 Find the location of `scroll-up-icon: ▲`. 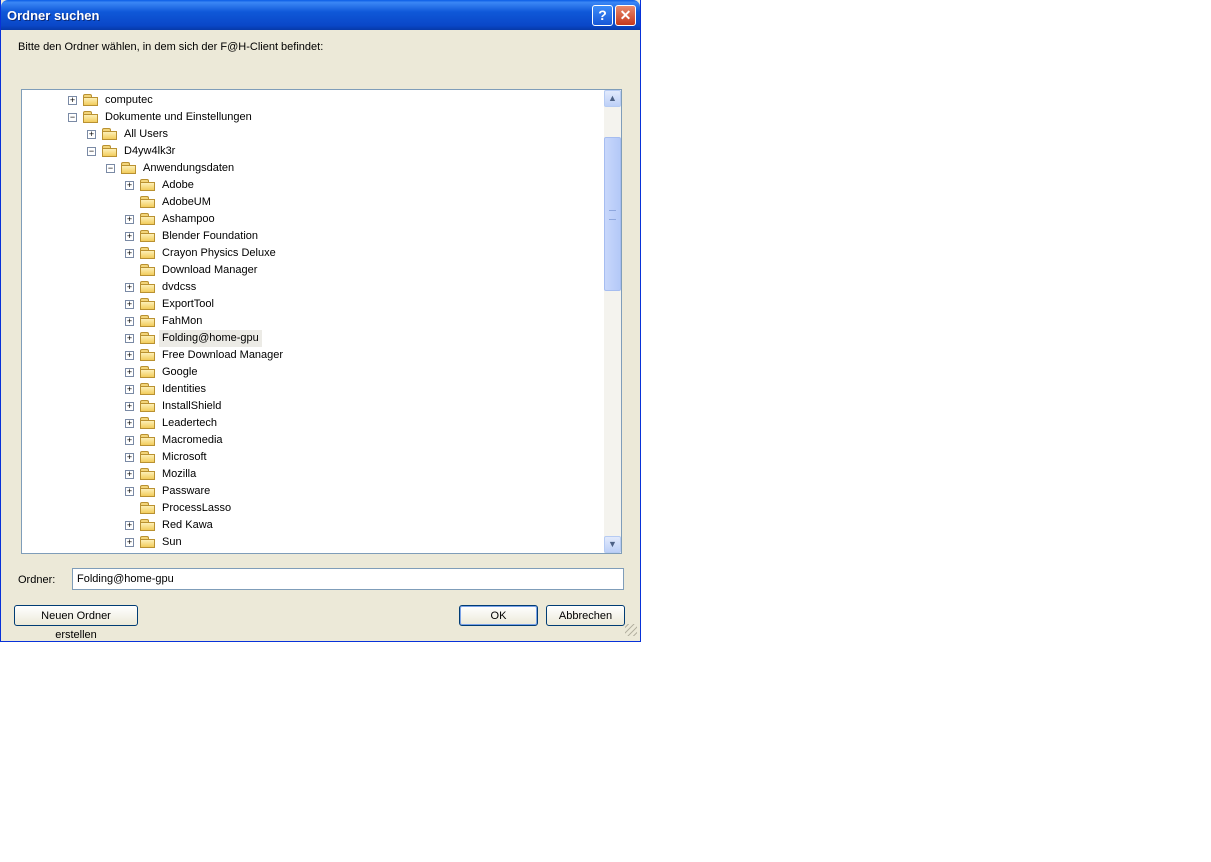

scroll-up-icon: ▲ is located at coordinates (612, 98).